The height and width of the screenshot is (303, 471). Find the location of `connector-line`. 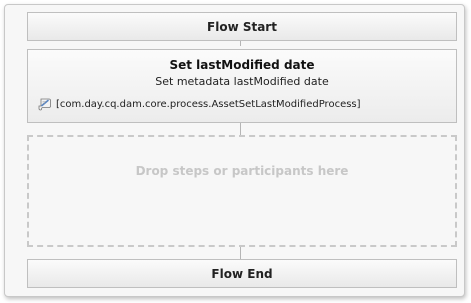

connector-line is located at coordinates (240, 253).